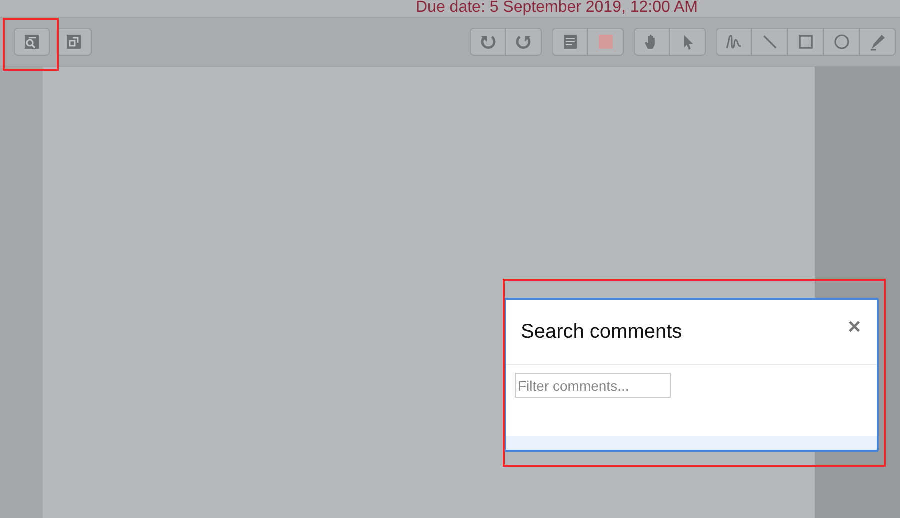 The height and width of the screenshot is (518, 900). I want to click on circle-button, so click(842, 42).